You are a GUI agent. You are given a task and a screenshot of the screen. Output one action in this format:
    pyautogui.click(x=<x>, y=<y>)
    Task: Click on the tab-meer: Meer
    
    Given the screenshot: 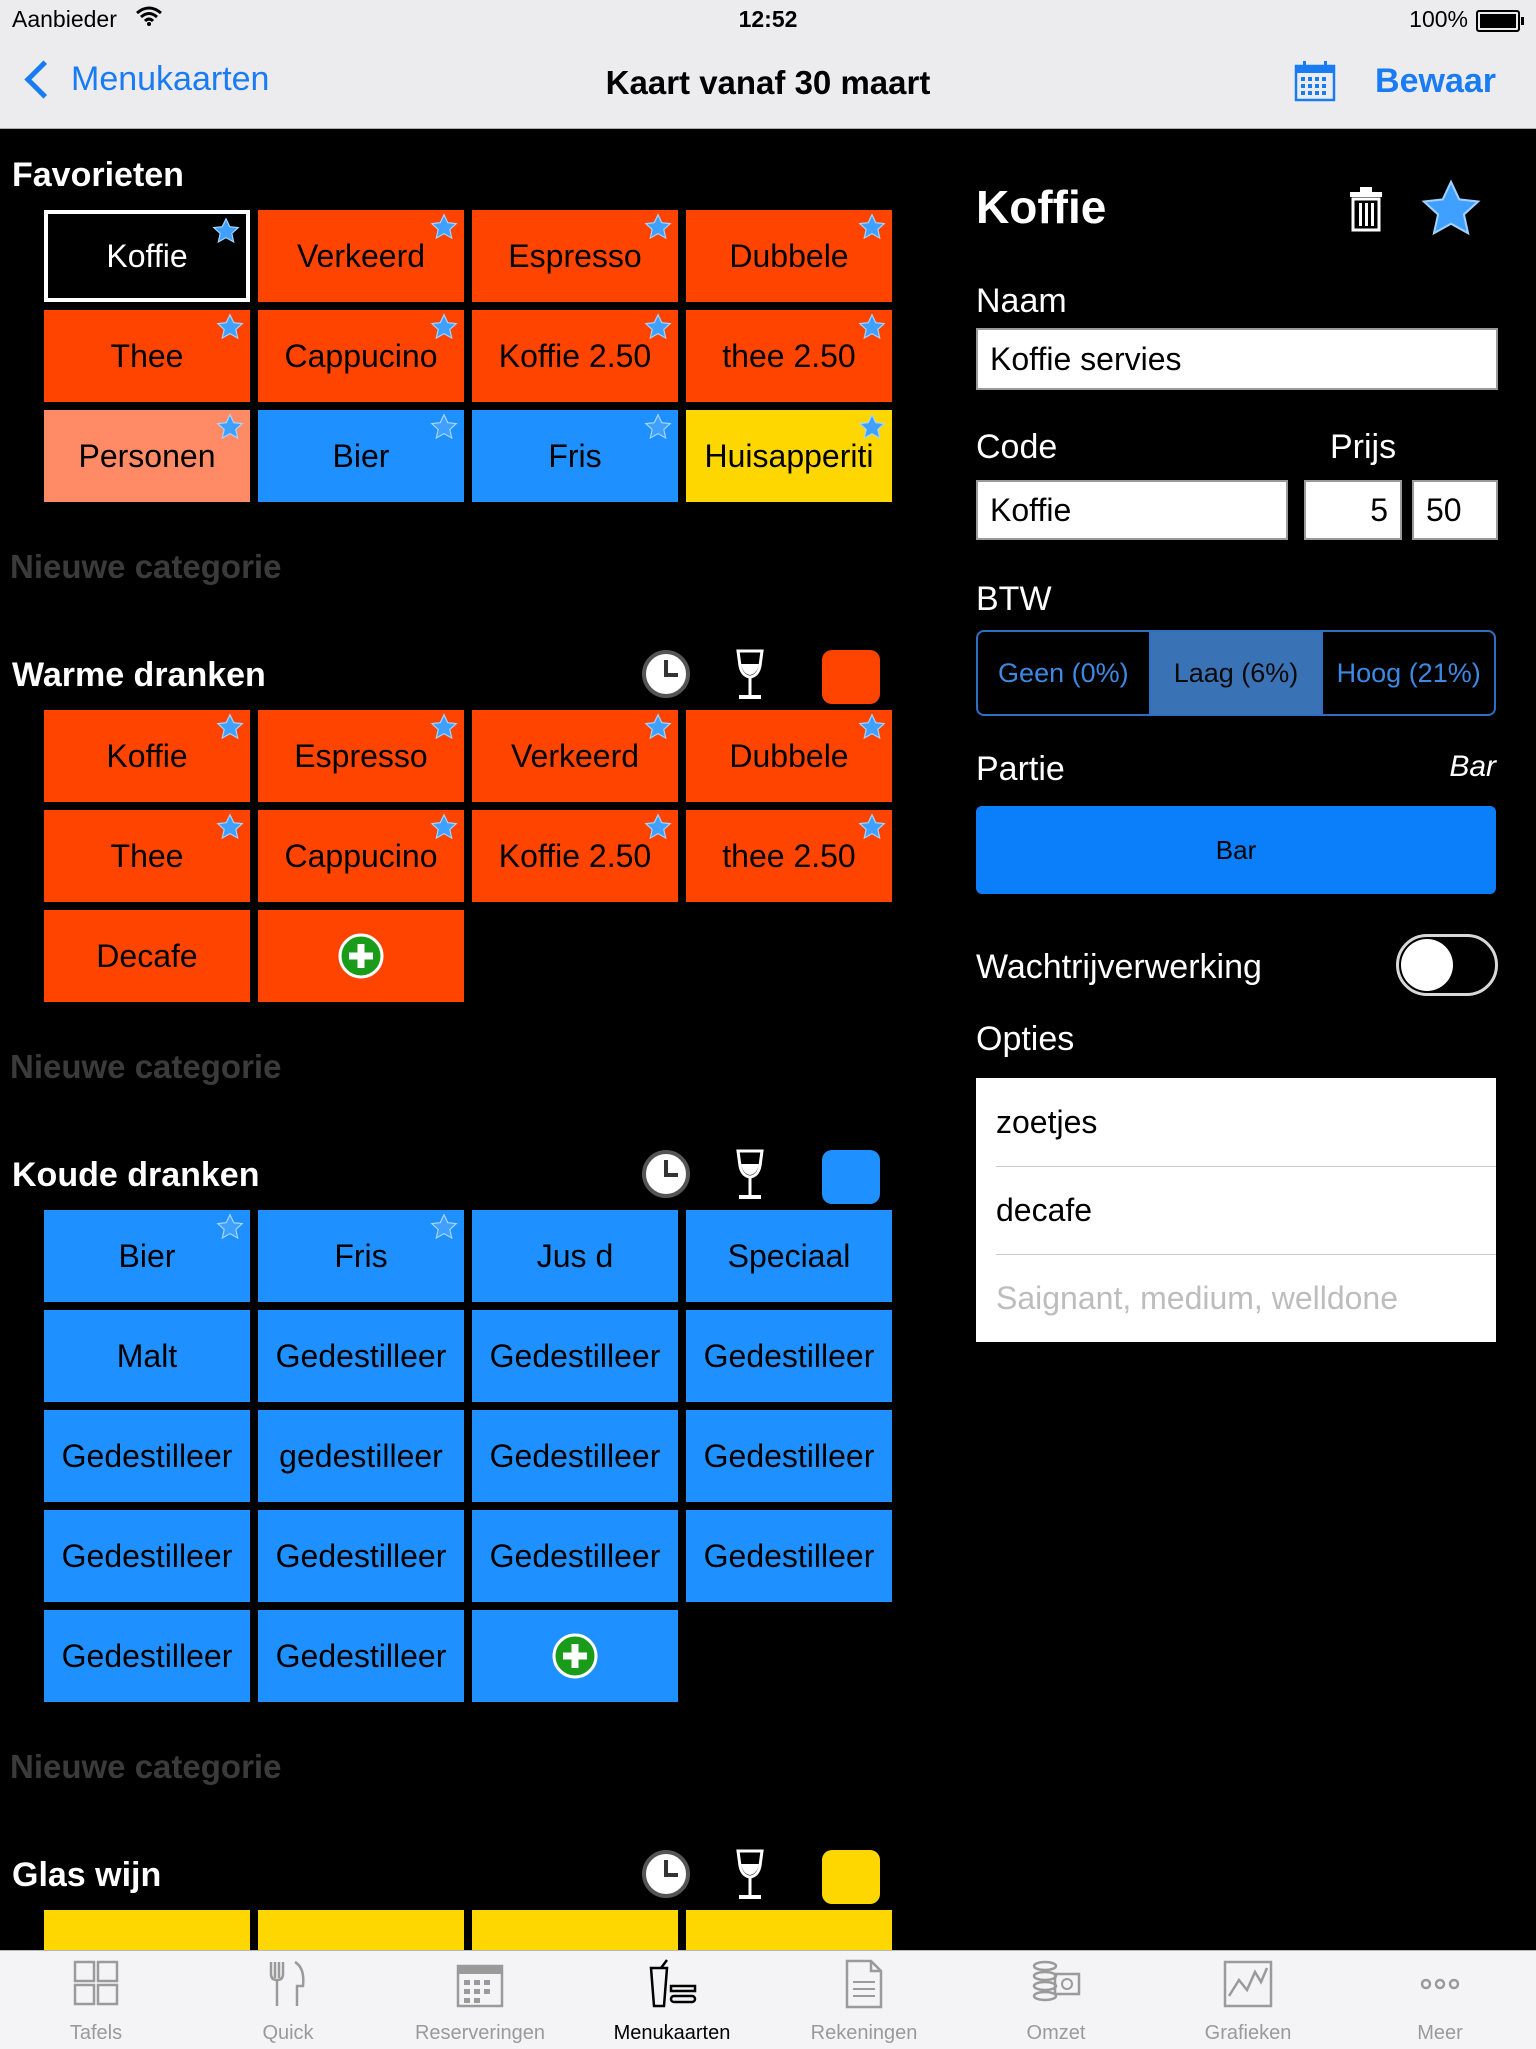 What is the action you would take?
    pyautogui.click(x=1440, y=2000)
    